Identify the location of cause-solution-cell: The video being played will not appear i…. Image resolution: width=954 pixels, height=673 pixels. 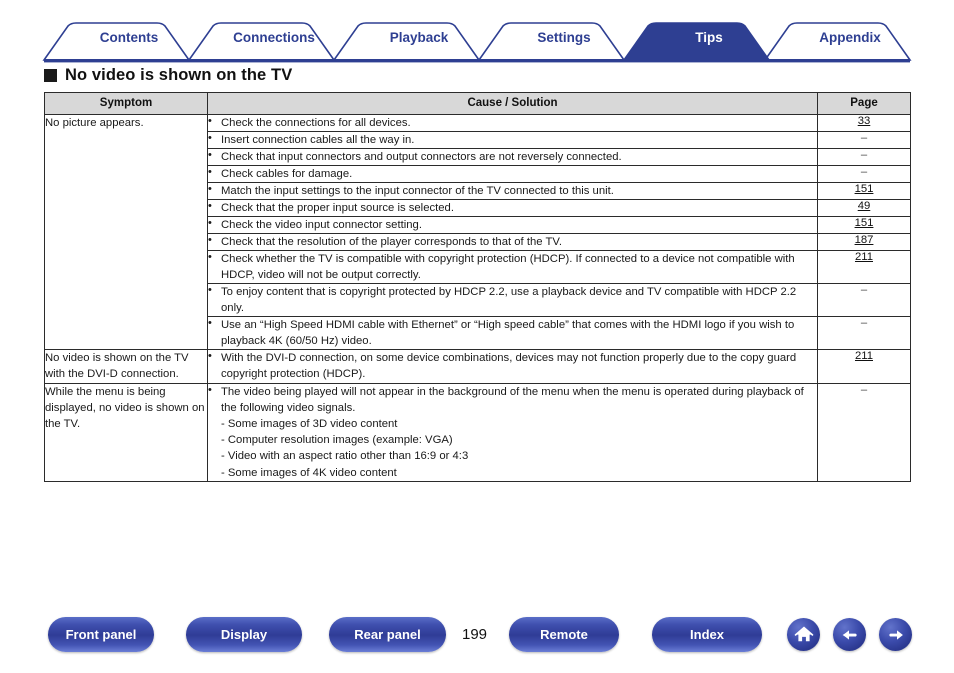
(512, 432).